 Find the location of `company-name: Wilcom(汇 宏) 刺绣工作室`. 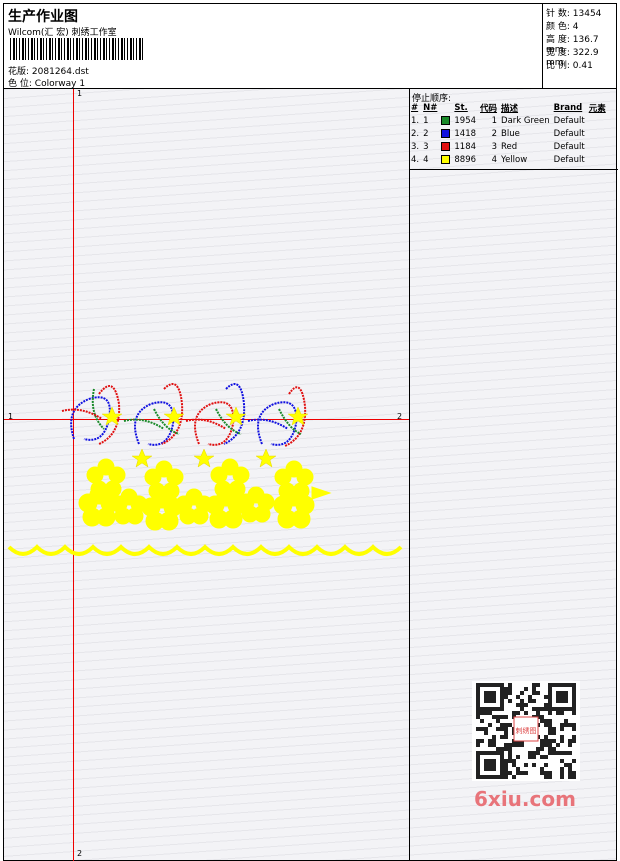

company-name: Wilcom(汇 宏) 刺绣工作室 is located at coordinates (62, 33).